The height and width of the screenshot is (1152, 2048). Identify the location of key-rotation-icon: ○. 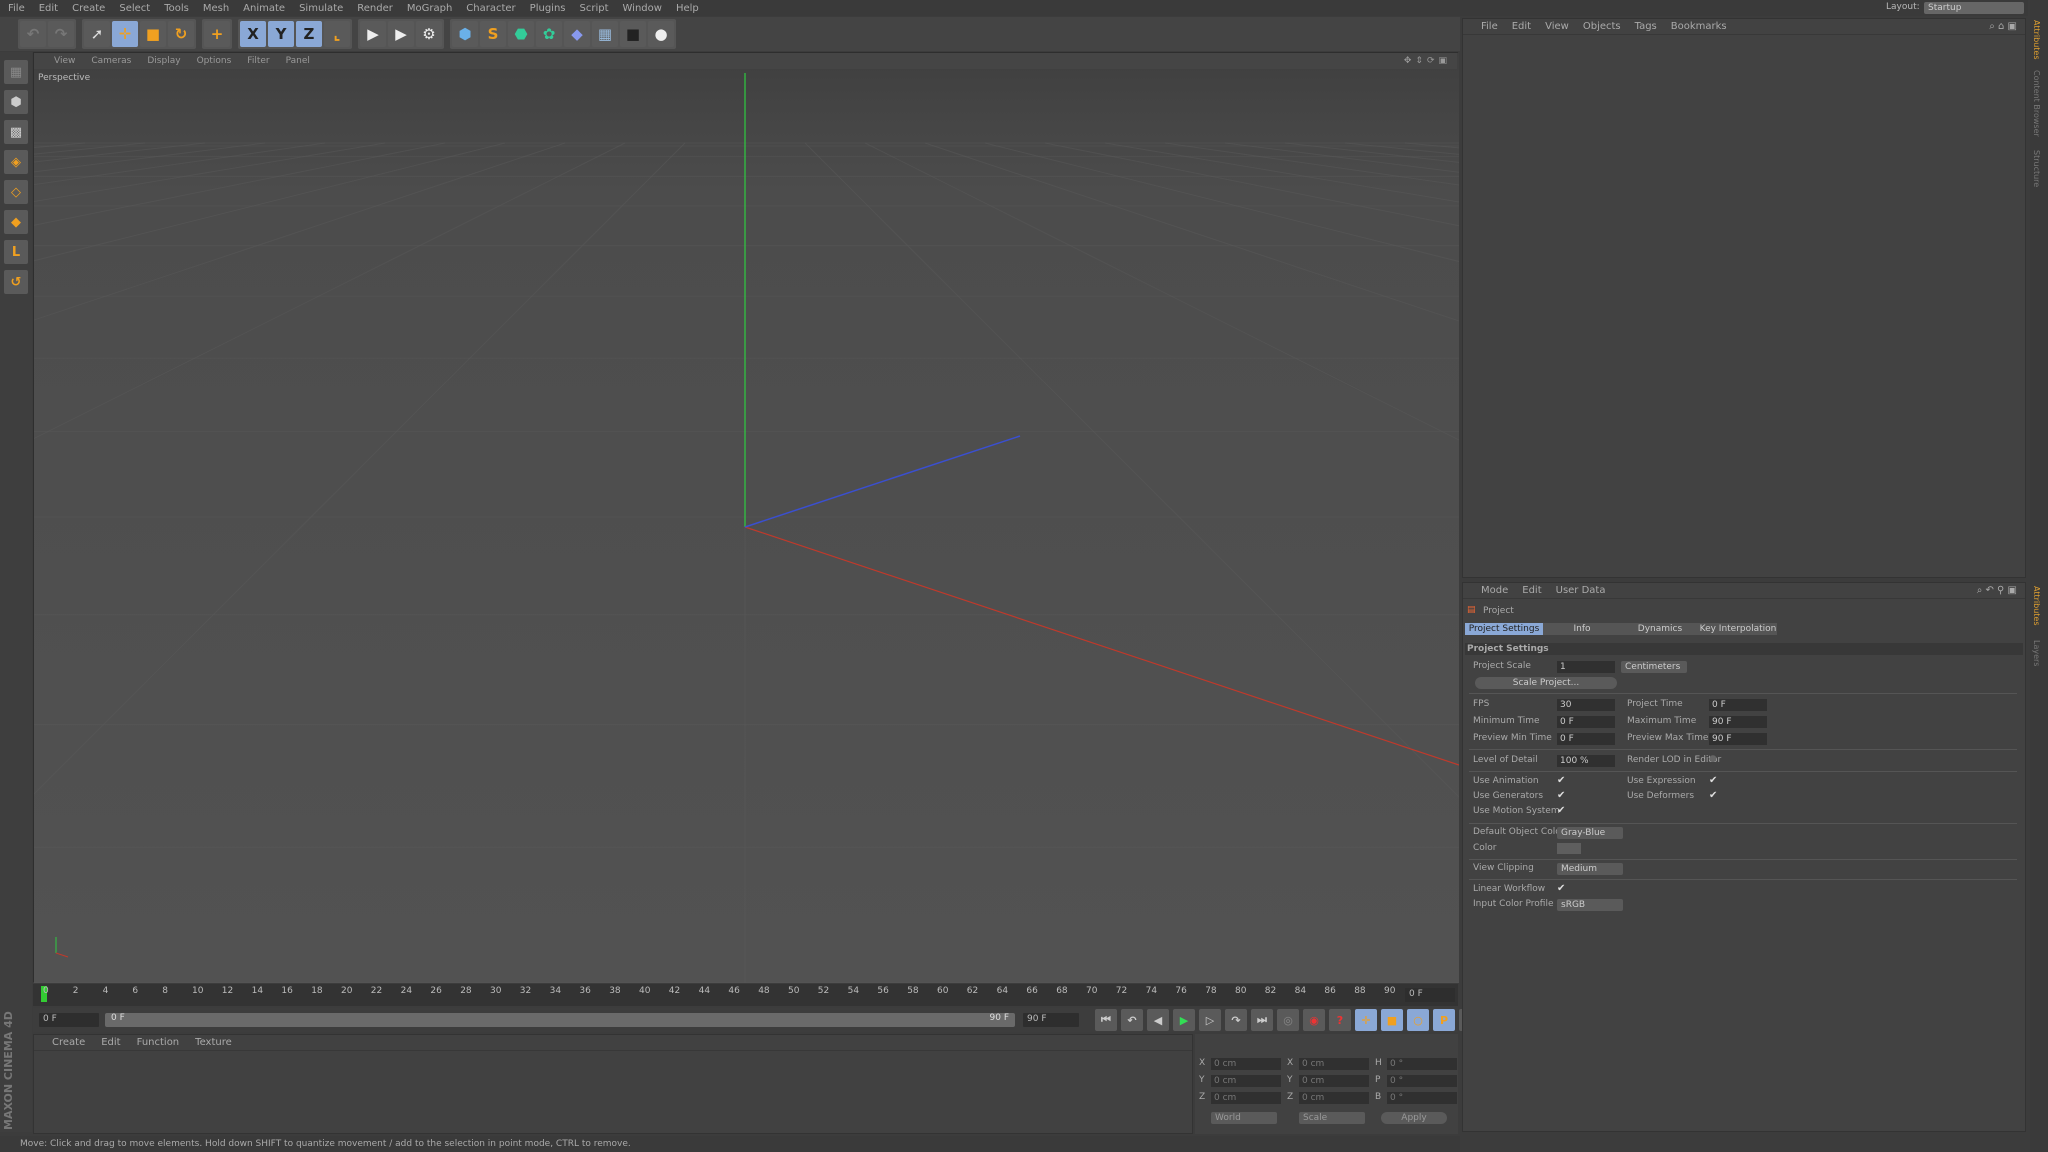
(1418, 1020).